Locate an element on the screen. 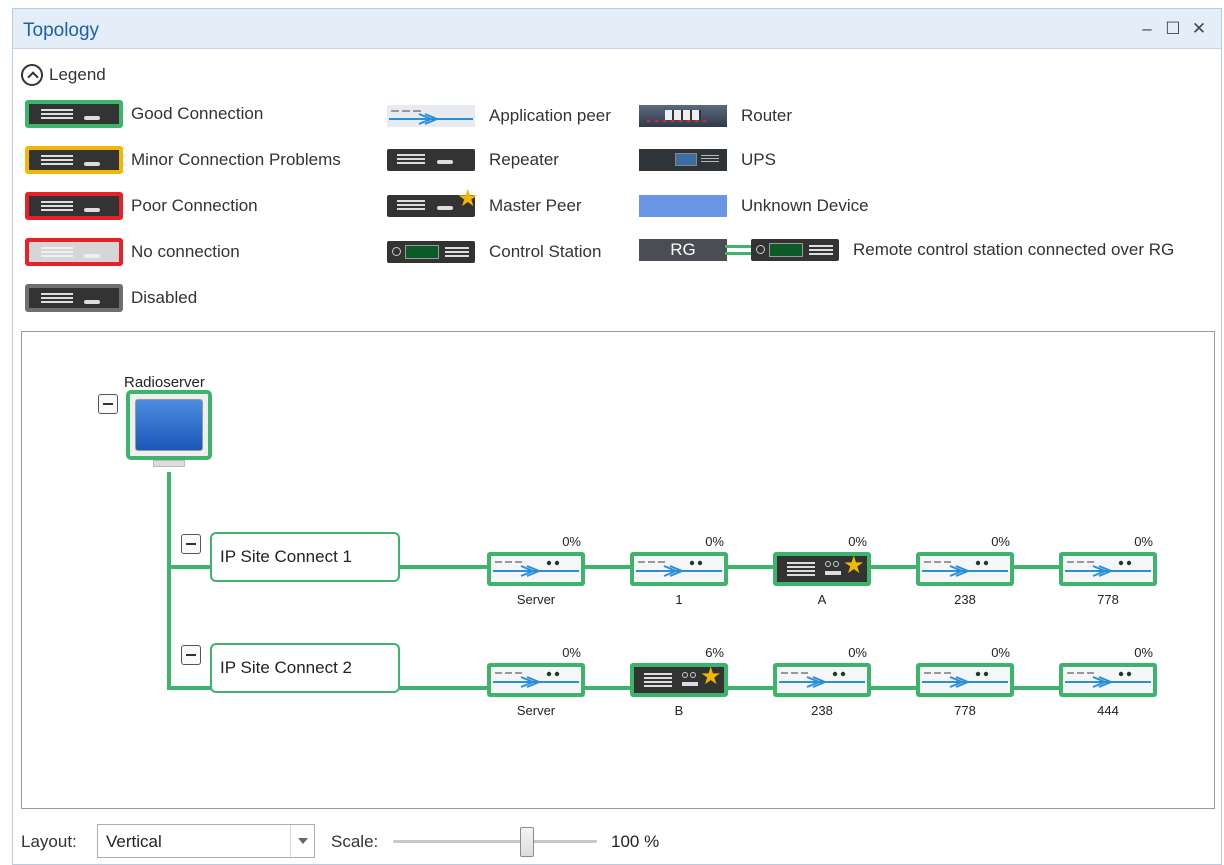 This screenshot has width=1224, height=865. ups-icon is located at coordinates (683, 160).